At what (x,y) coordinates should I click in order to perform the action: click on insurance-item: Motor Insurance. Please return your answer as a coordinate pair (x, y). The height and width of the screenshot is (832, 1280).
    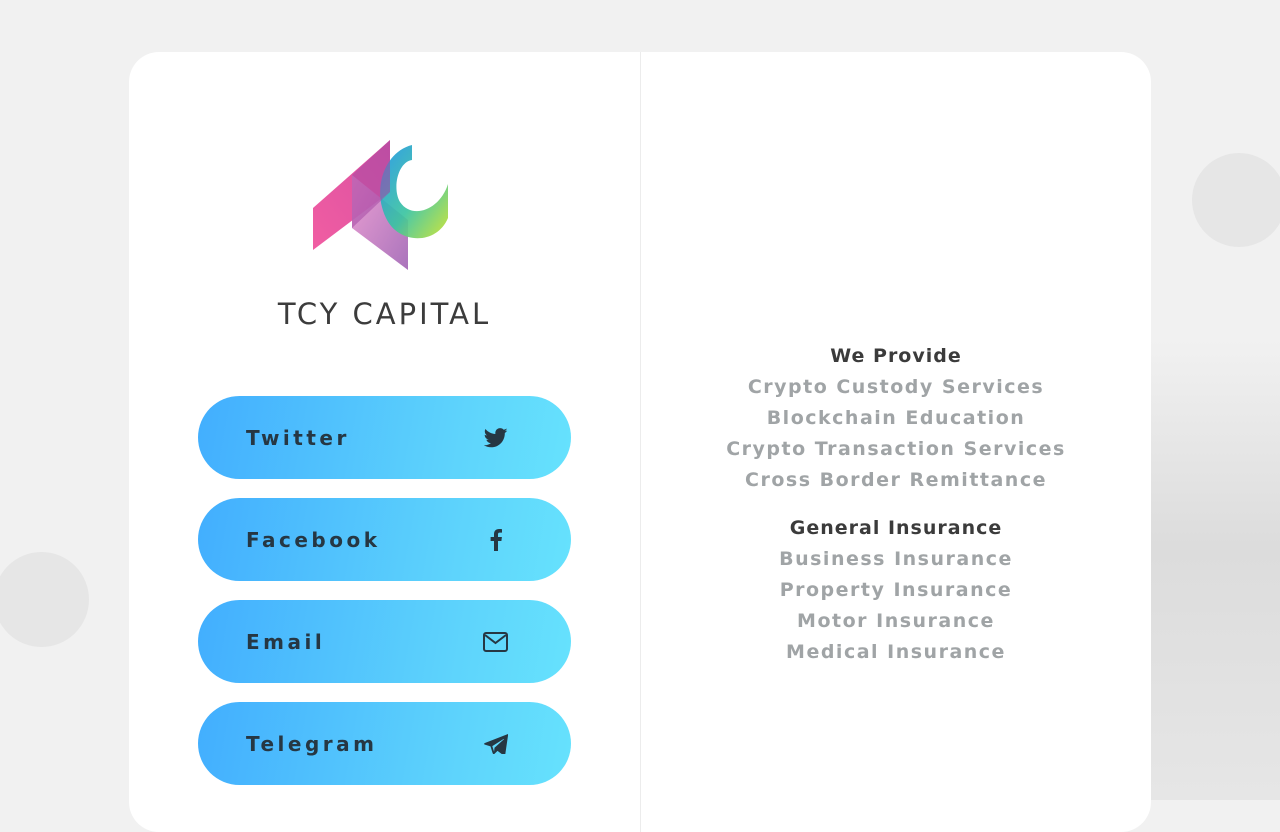
    Looking at the image, I should click on (896, 621).